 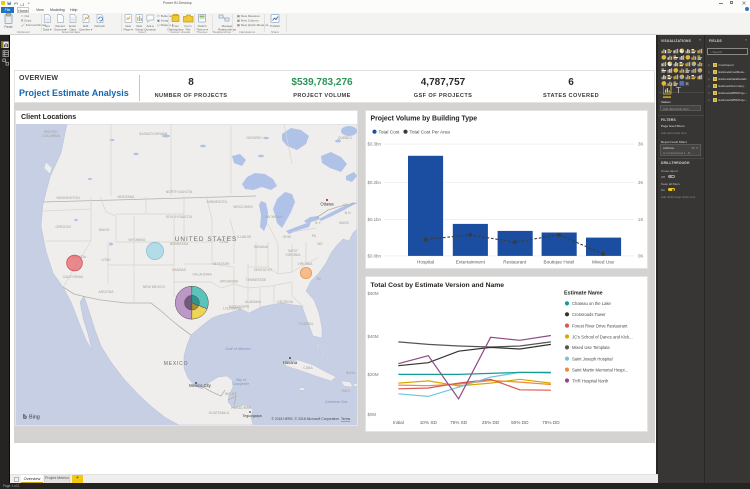 What do you see at coordinates (336, 402) in the screenshot?
I see `svg-text: Caribbean Sea` at bounding box center [336, 402].